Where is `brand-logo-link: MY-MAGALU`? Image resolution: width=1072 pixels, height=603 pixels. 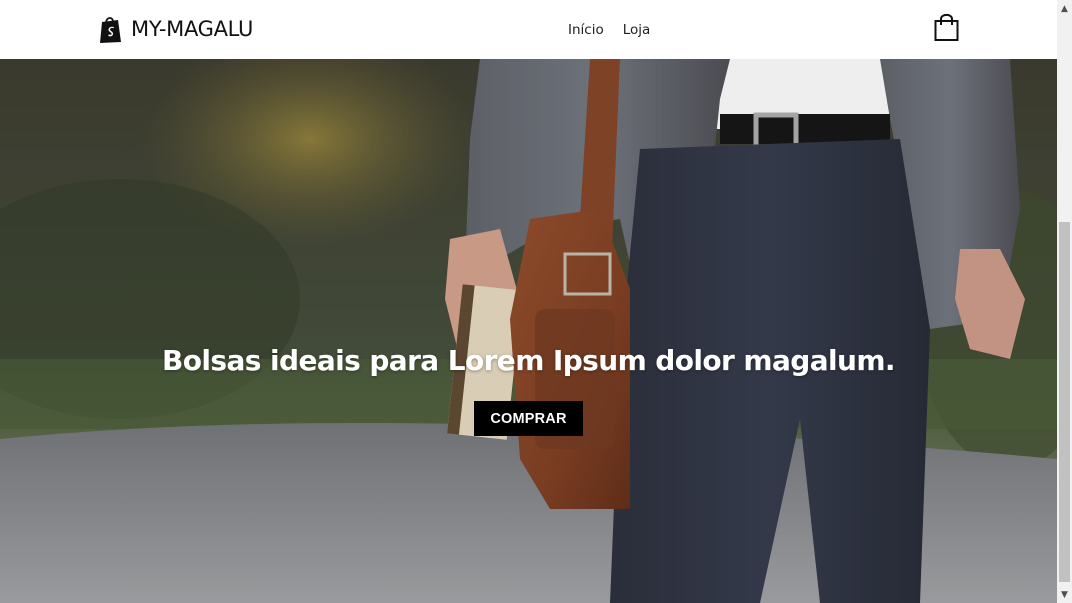 brand-logo-link: MY-MAGALU is located at coordinates (175, 29).